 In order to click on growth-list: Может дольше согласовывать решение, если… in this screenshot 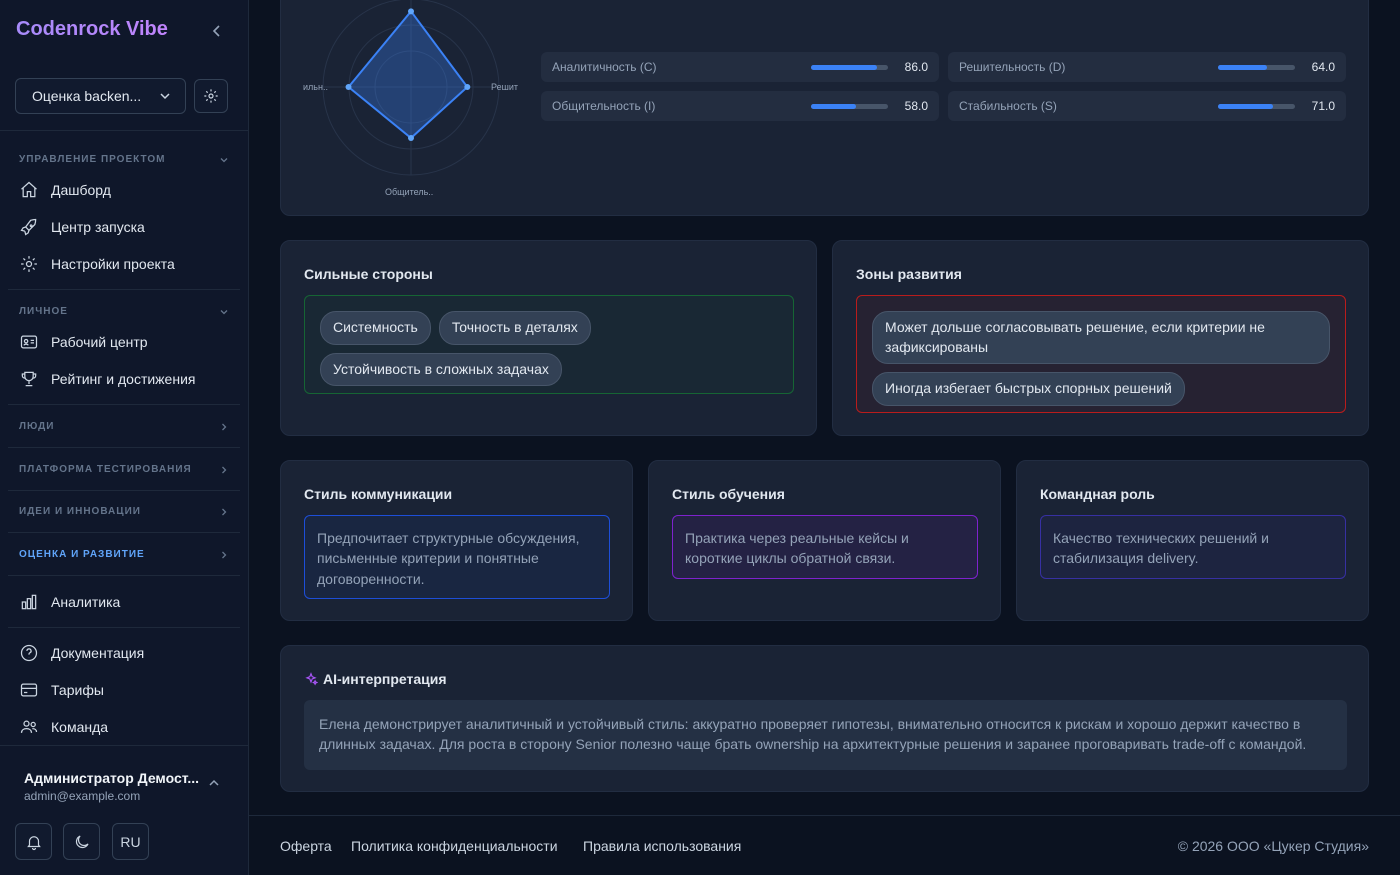, I will do `click(1101, 354)`.